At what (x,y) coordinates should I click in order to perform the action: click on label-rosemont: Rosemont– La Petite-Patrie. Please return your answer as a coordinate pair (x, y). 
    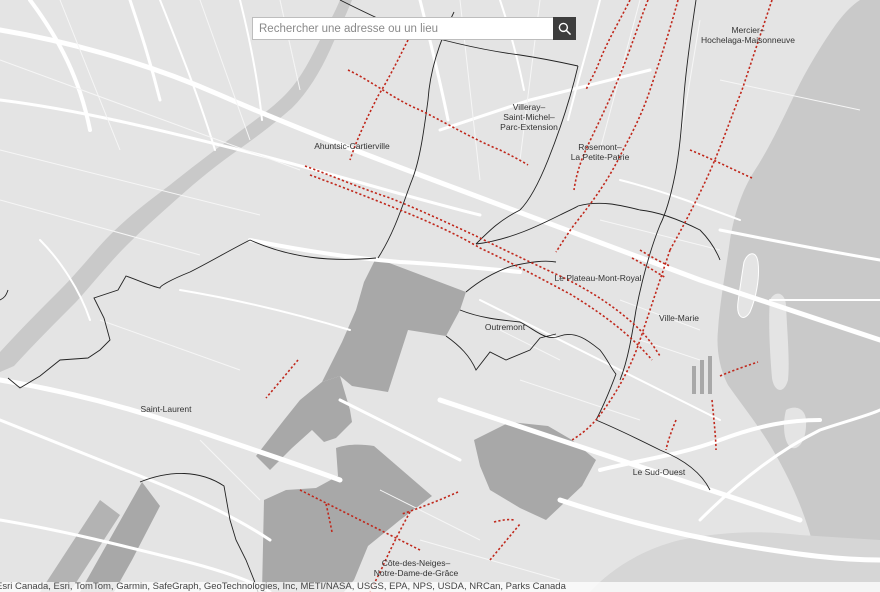
    Looking at the image, I should click on (600, 152).